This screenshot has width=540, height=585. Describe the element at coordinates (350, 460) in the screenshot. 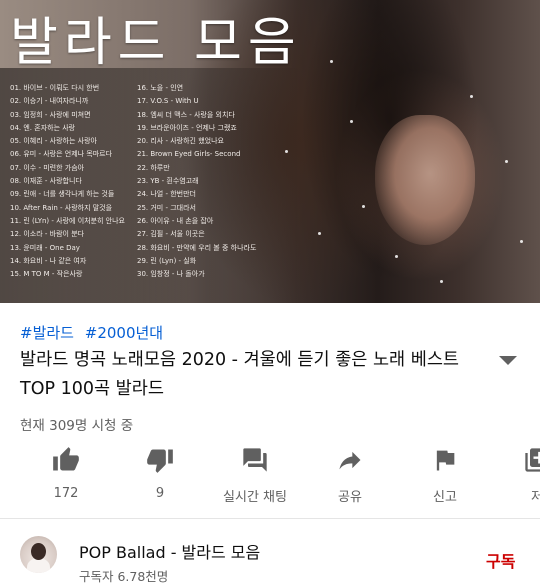

I see `share-arrow-icon` at that location.